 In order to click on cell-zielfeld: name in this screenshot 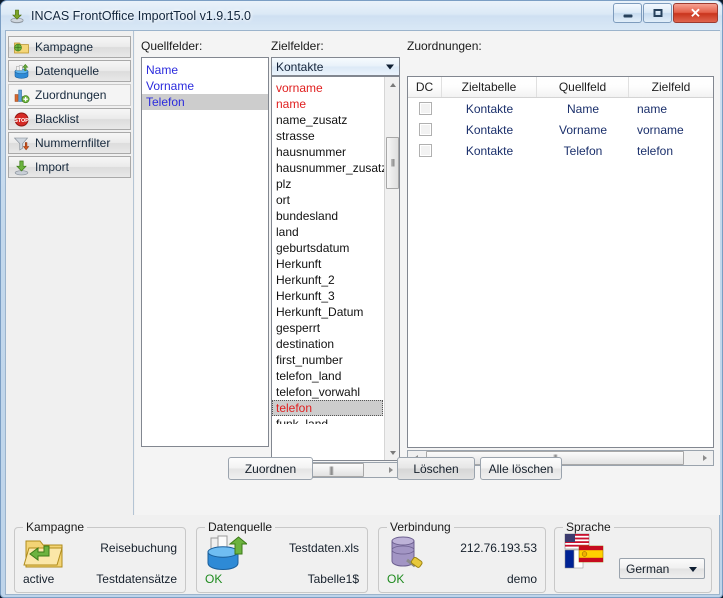, I will do `click(652, 108)`.